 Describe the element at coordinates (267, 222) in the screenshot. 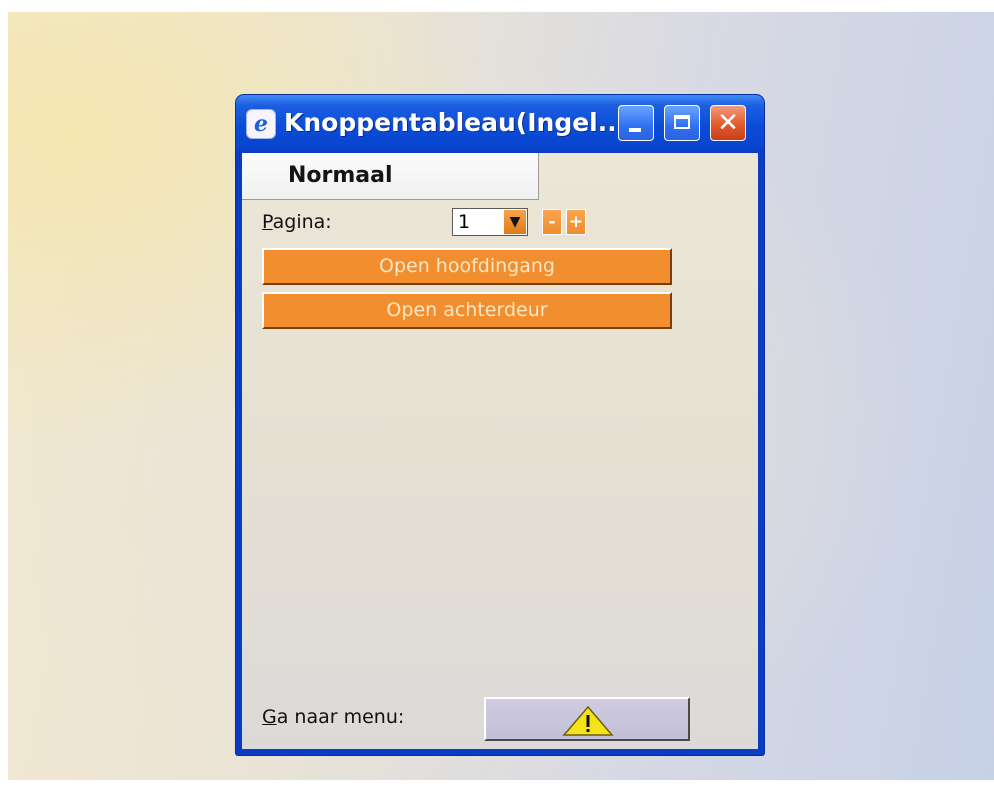

I see `page-label-access-key: P` at that location.